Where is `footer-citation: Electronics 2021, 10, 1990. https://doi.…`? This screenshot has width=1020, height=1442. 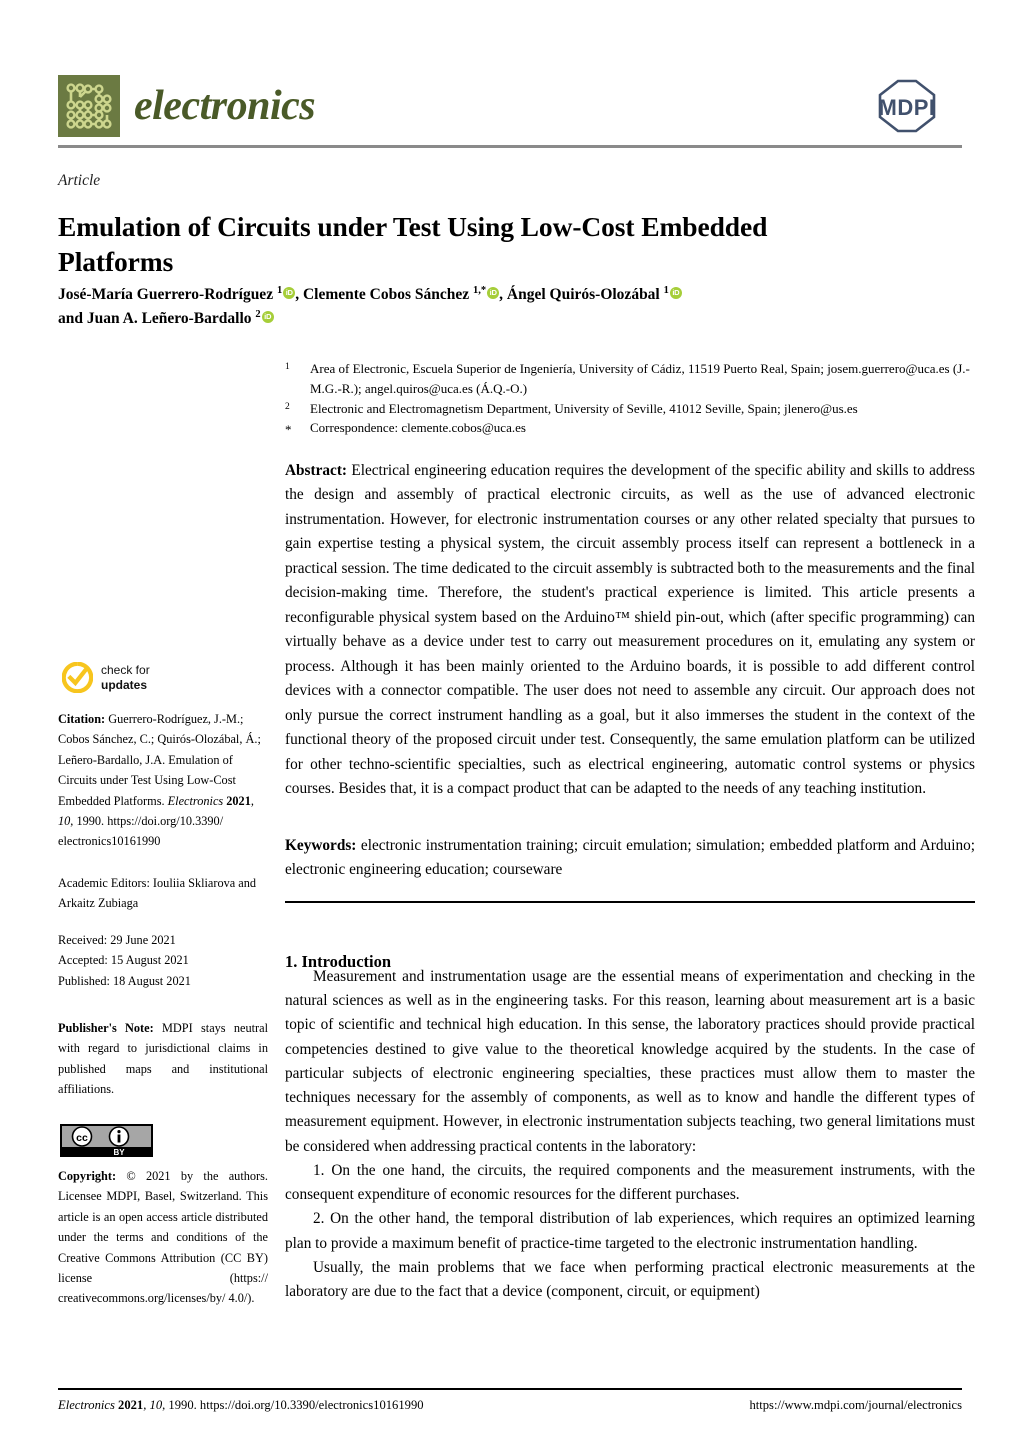 footer-citation: Electronics 2021, 10, 1990. https://doi.… is located at coordinates (241, 1405).